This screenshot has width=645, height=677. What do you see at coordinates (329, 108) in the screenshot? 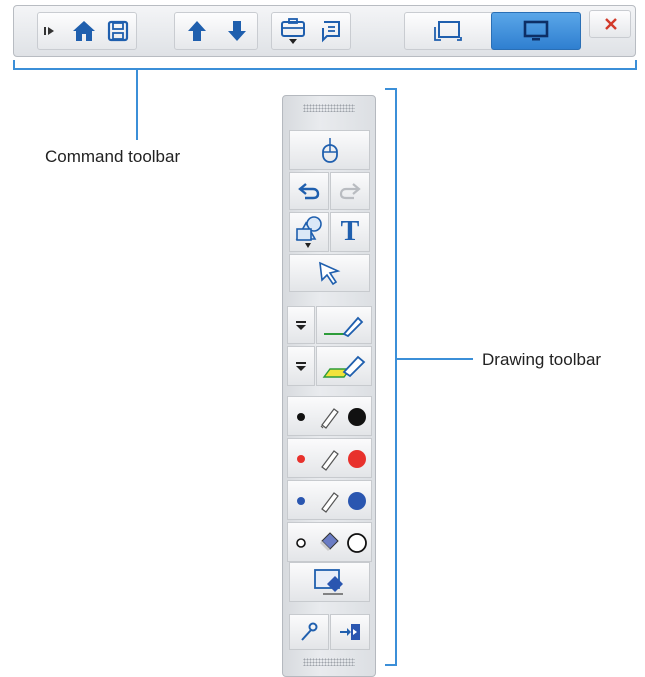
I see `grip-top` at bounding box center [329, 108].